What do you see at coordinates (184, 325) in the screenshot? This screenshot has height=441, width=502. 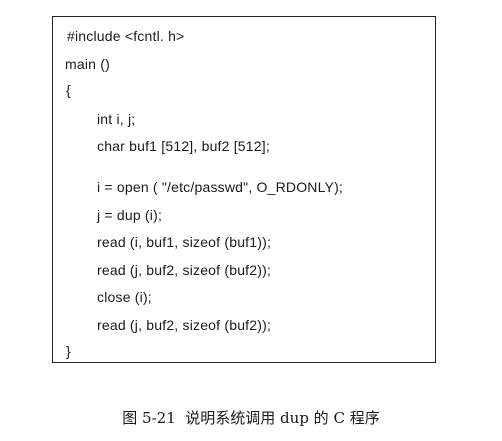 I see `code-line-read-buf2-again: read (j, buf2, sizeof (buf2));` at bounding box center [184, 325].